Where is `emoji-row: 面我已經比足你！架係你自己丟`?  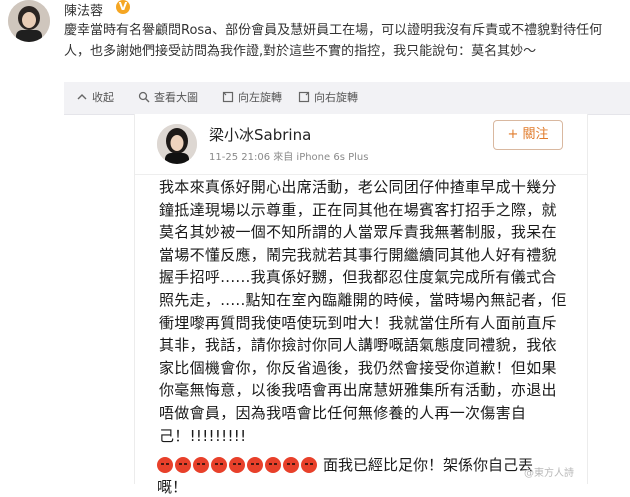 emoji-row: 面我已經比足你！架係你自己丟 is located at coordinates (345, 464).